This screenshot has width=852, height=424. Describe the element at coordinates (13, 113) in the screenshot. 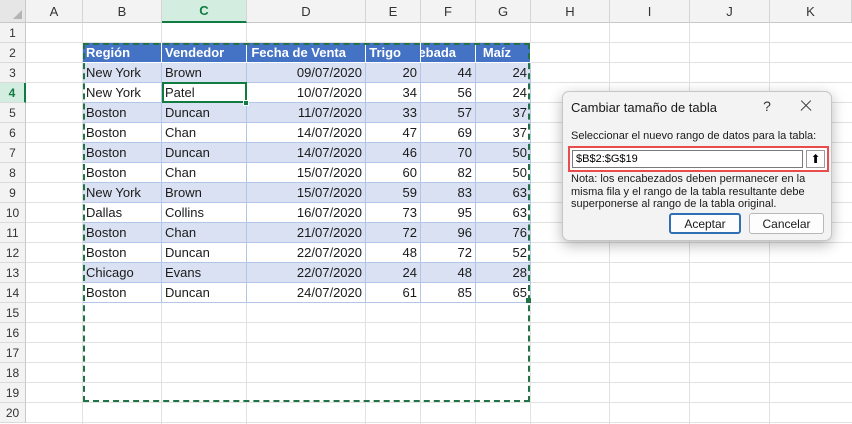

I see `row-header-5: 5` at that location.